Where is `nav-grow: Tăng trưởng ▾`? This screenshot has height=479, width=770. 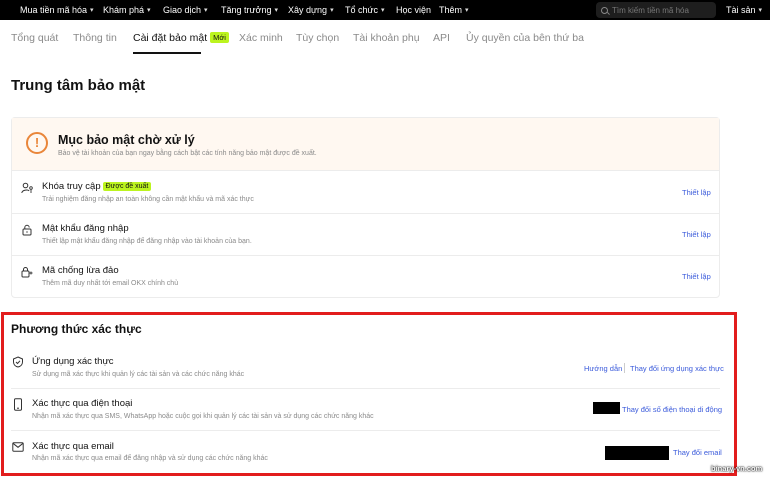
nav-grow: Tăng trưởng ▾ is located at coordinates (249, 10).